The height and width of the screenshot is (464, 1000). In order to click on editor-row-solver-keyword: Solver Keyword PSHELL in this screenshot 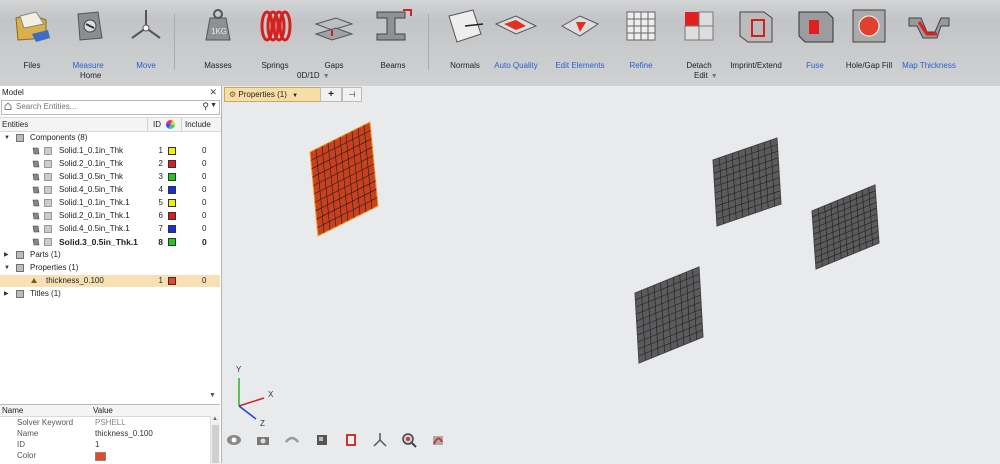, I will do `click(110, 422)`.